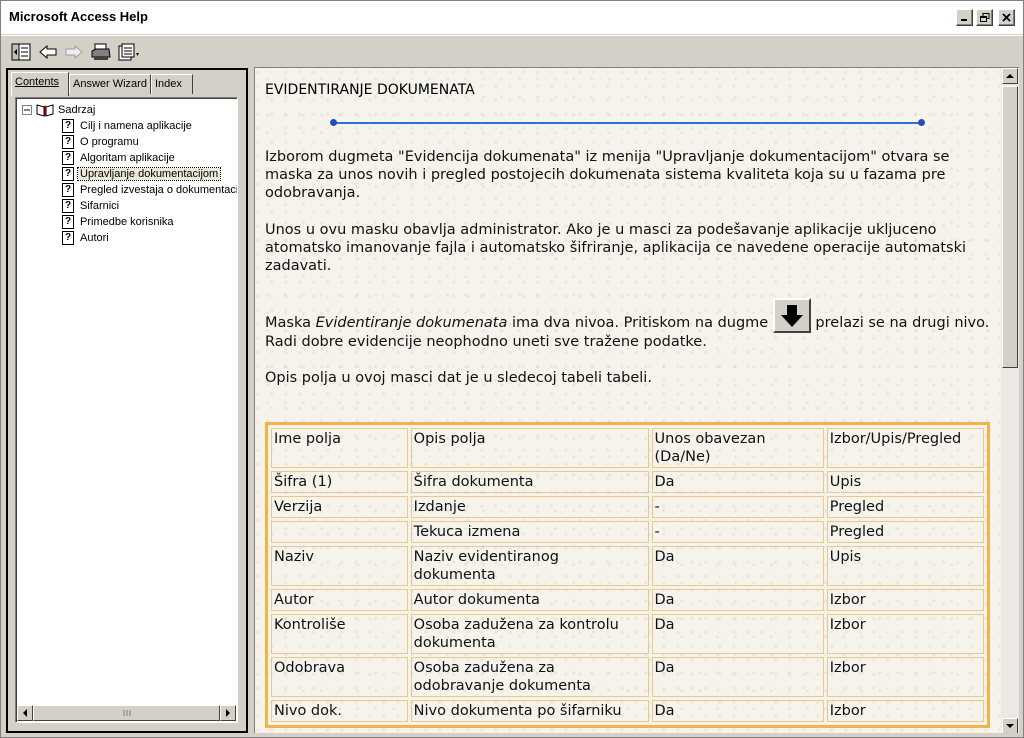  Describe the element at coordinates (130, 52) in the screenshot. I see `options-button` at that location.